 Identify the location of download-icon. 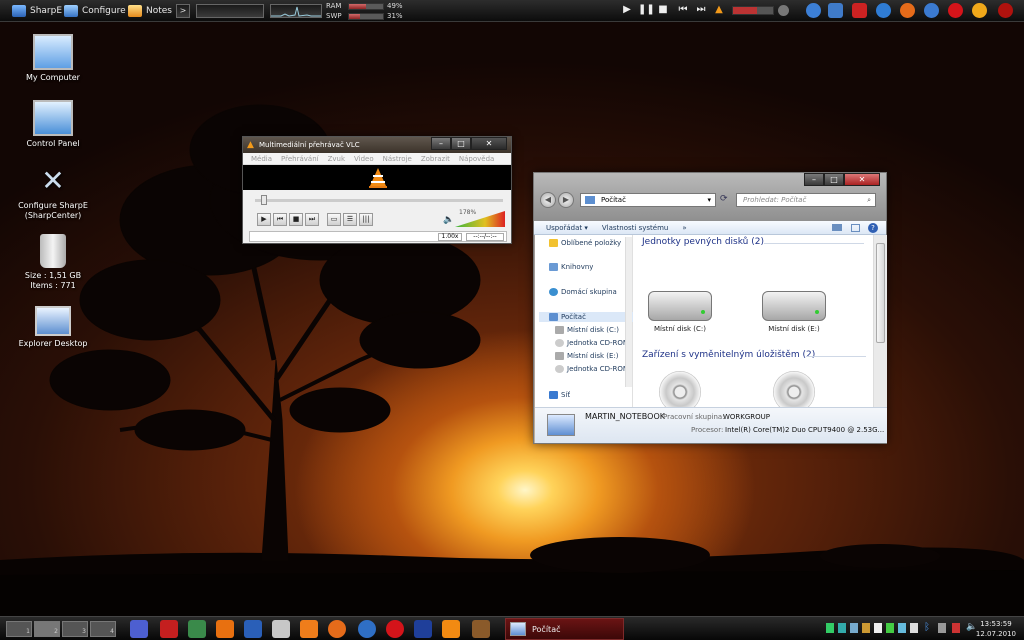
(139, 629).